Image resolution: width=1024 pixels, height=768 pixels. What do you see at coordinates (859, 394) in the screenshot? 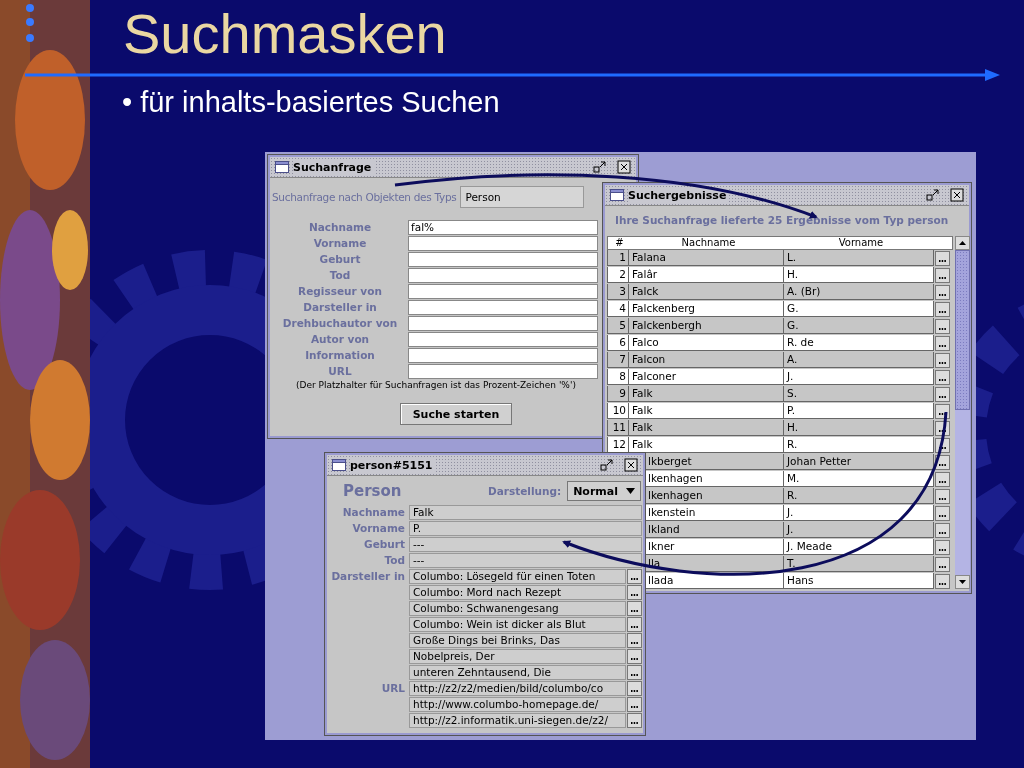
I see `table-cell: S.` at bounding box center [859, 394].